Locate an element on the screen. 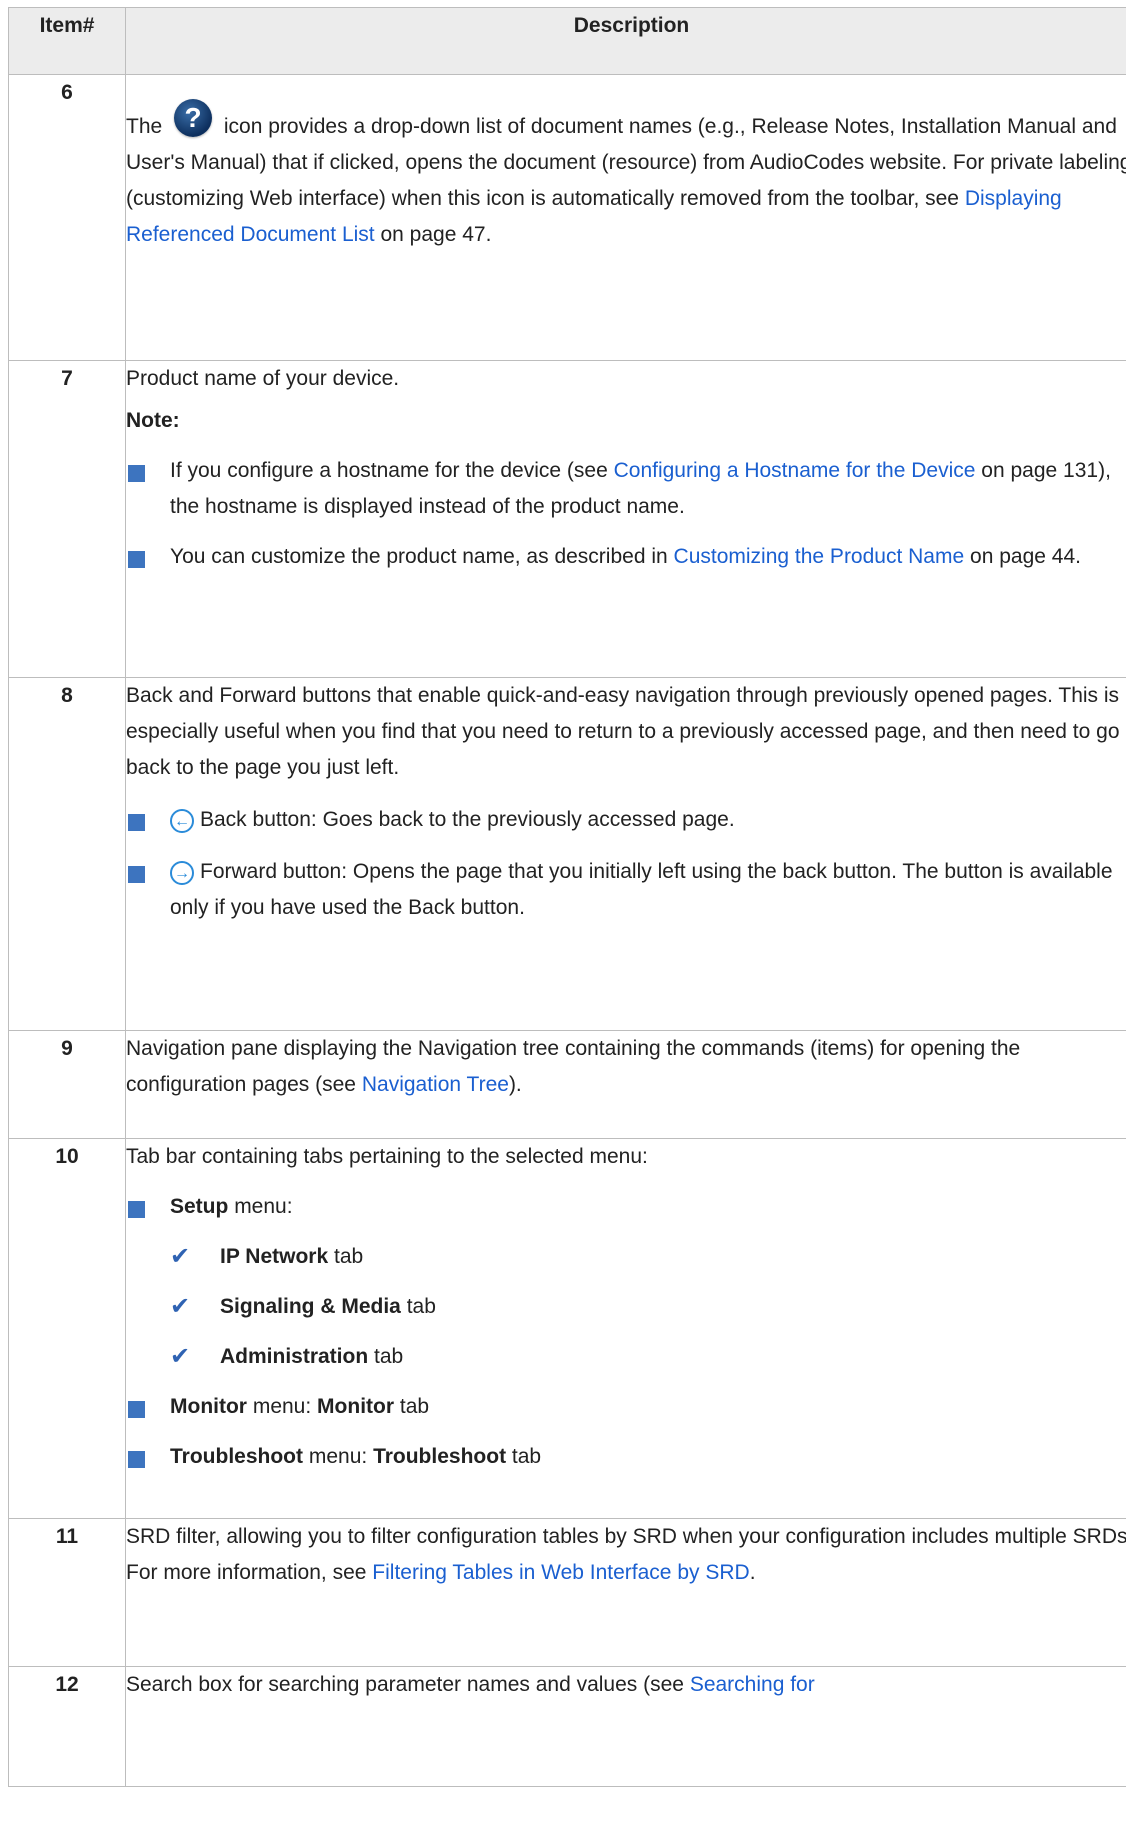 The image size is (1126, 1823). back-arrow-icon: ← is located at coordinates (182, 821).